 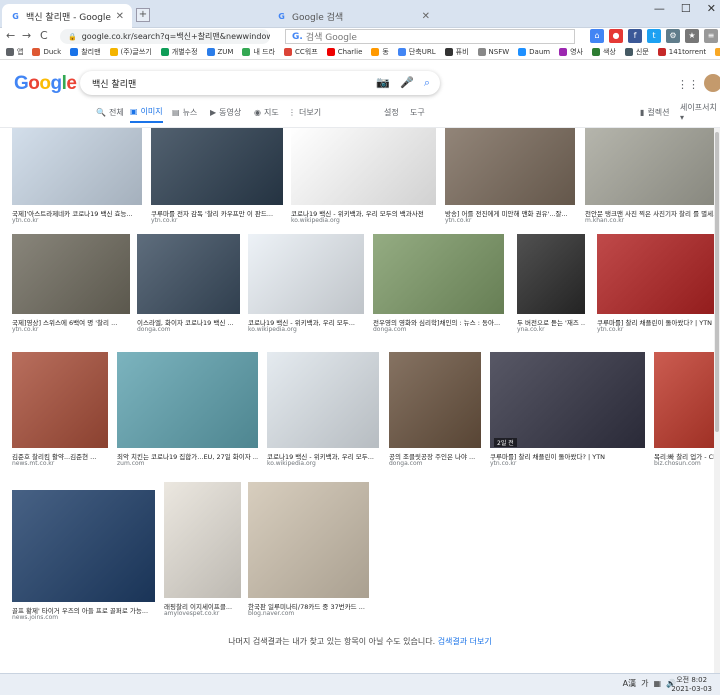 I want to click on home-icon: ⌂, so click(x=597, y=36).